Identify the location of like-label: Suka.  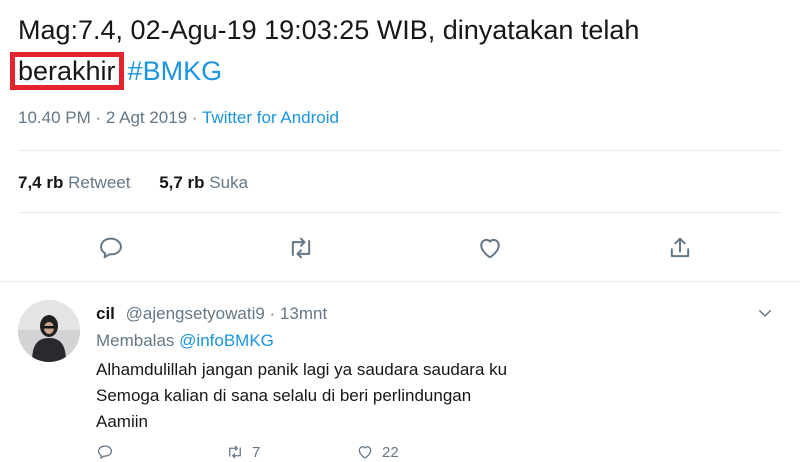
(229, 182).